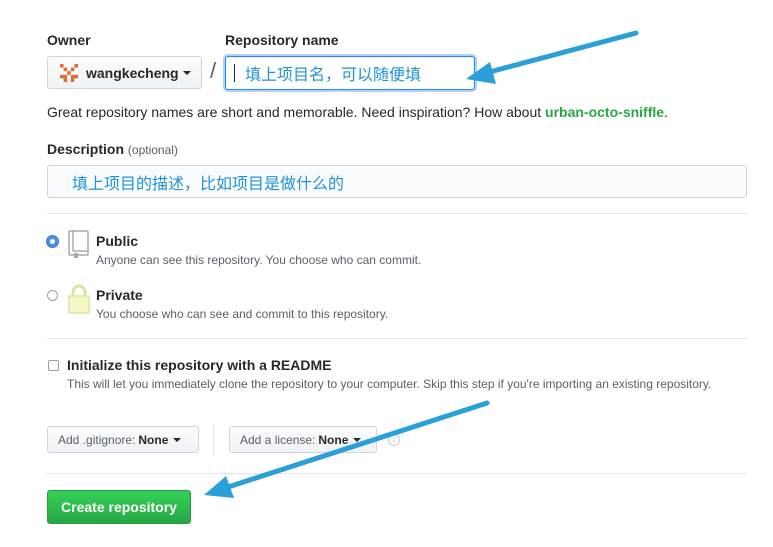 The width and height of the screenshot is (773, 547). What do you see at coordinates (117, 241) in the screenshot?
I see `public-title: Public` at bounding box center [117, 241].